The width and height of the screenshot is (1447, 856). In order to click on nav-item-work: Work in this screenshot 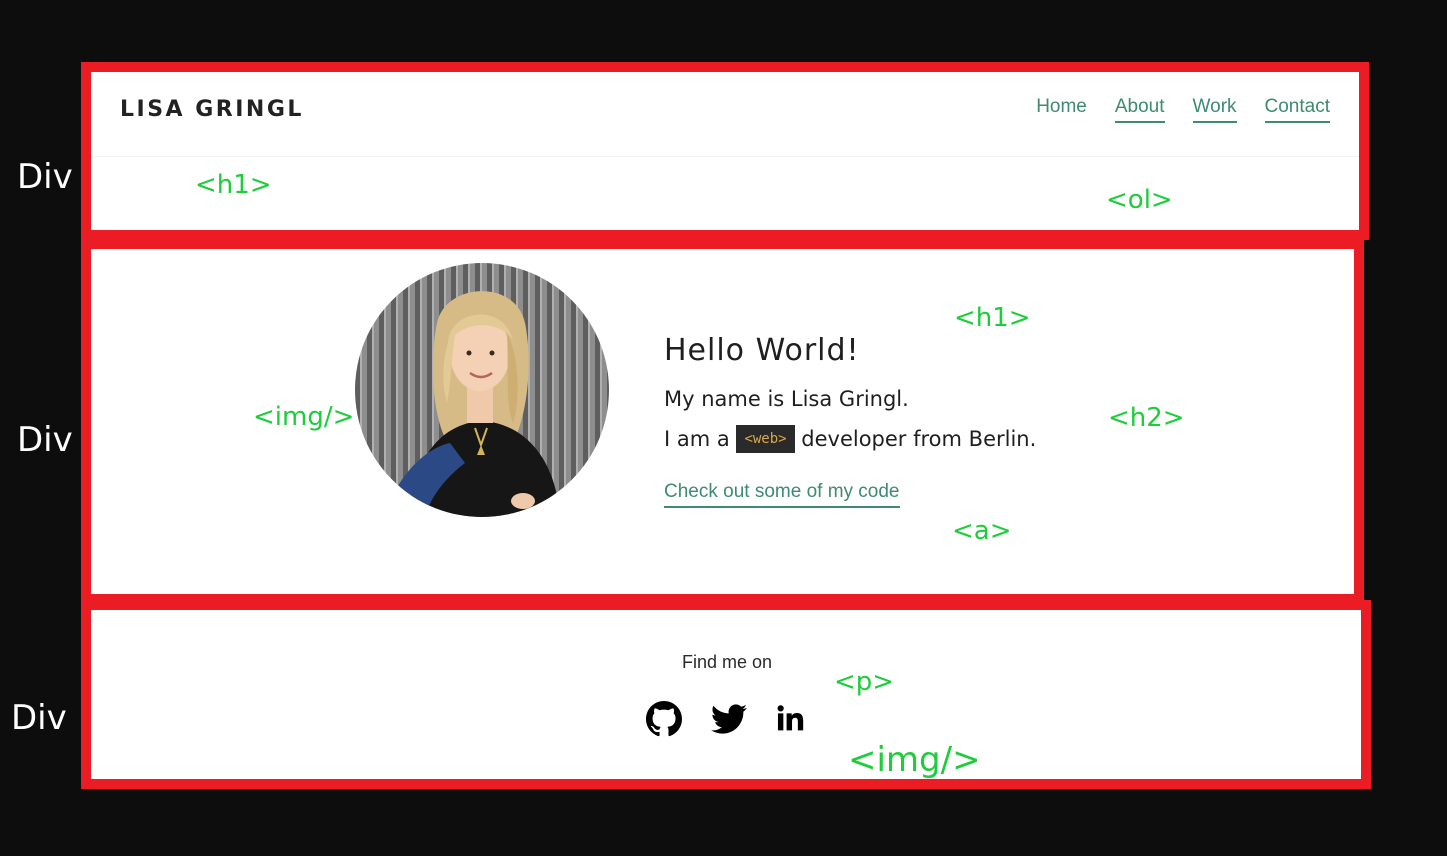, I will do `click(1214, 109)`.